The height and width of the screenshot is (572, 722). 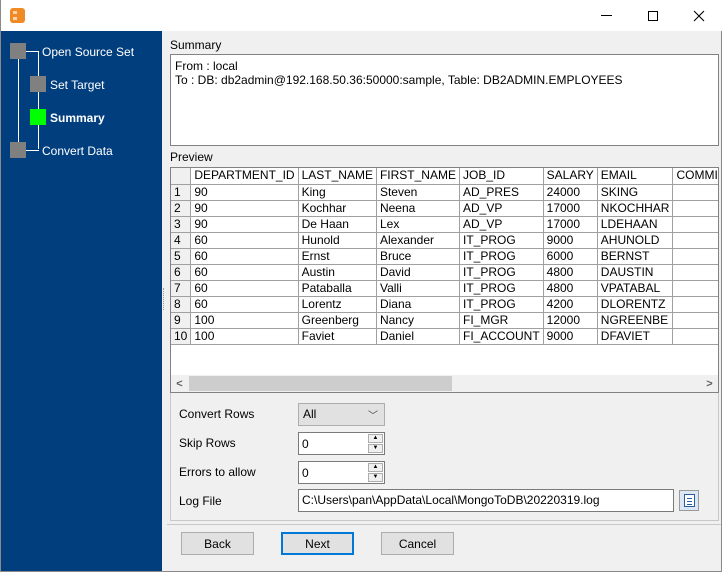 What do you see at coordinates (418, 272) in the screenshot?
I see `table-cell: David` at bounding box center [418, 272].